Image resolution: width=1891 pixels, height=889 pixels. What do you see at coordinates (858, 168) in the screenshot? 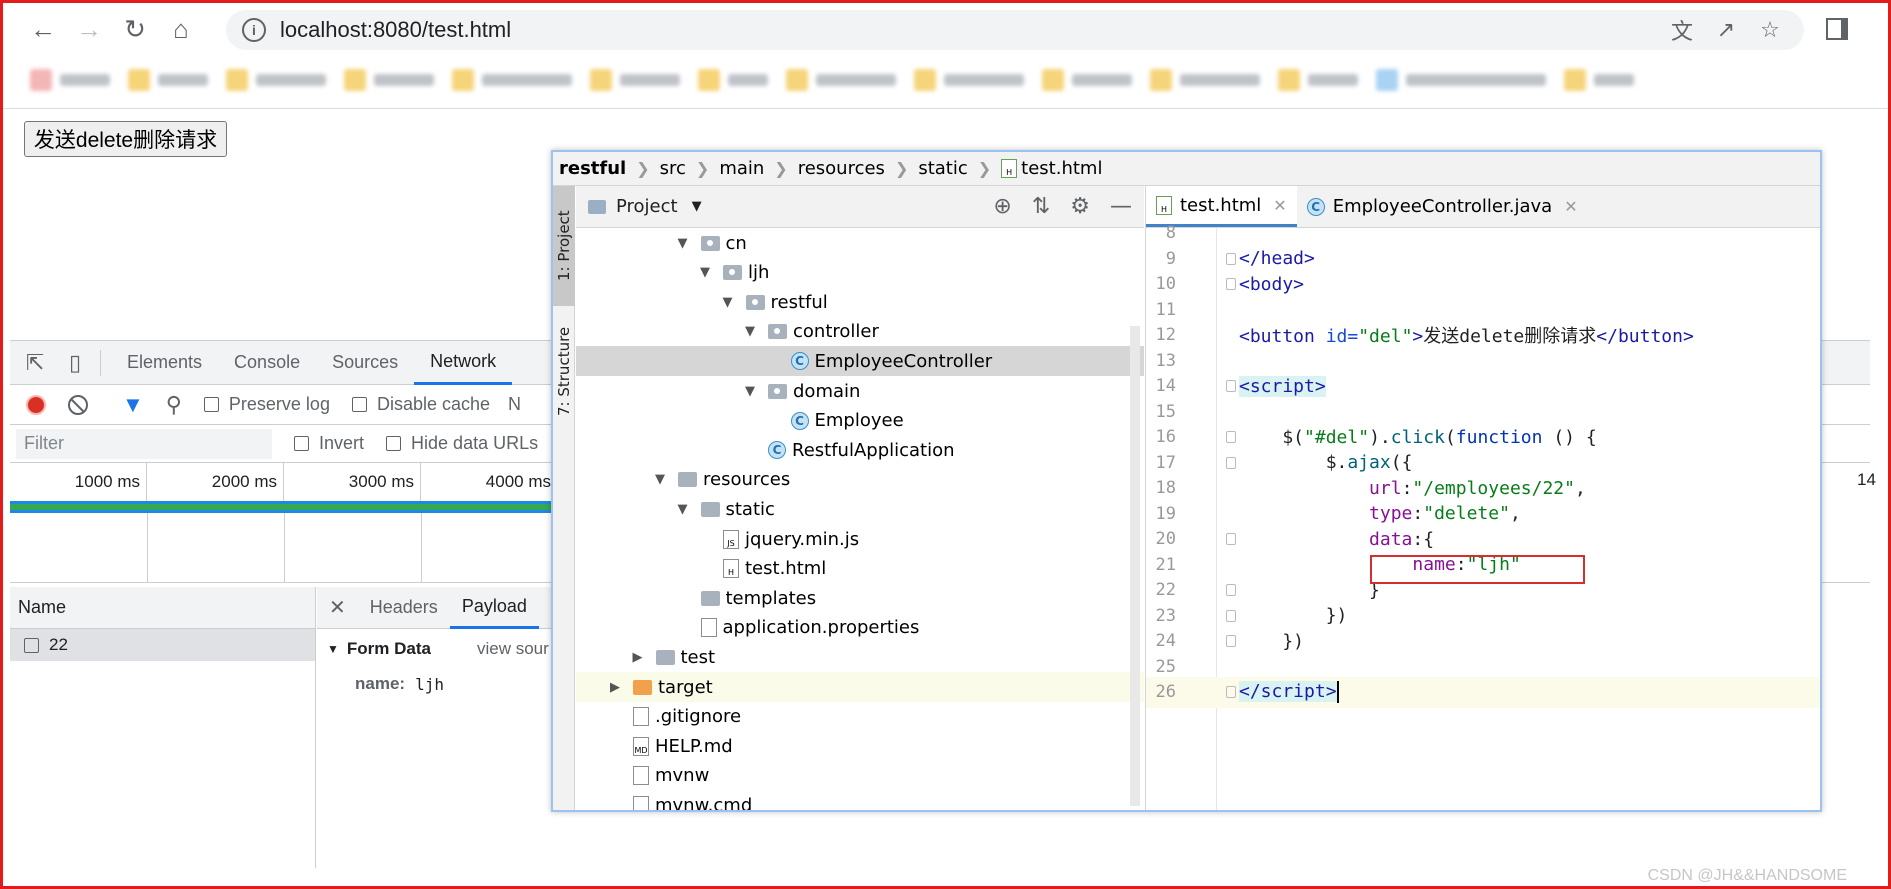
I see `breadcrumb-item: resources ❯` at bounding box center [858, 168].